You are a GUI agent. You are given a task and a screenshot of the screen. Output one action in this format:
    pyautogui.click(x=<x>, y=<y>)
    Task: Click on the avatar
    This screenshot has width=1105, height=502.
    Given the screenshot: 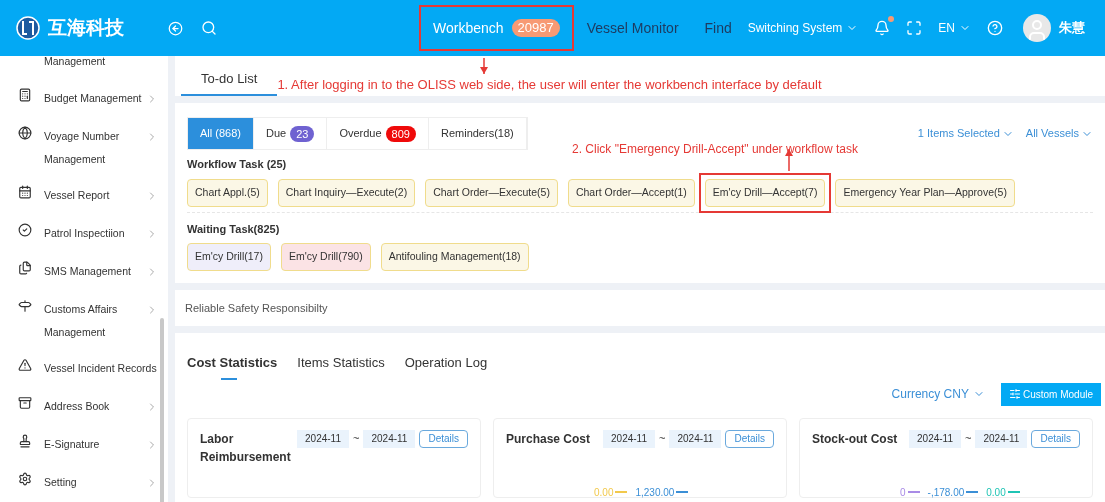 What is the action you would take?
    pyautogui.click(x=1037, y=28)
    